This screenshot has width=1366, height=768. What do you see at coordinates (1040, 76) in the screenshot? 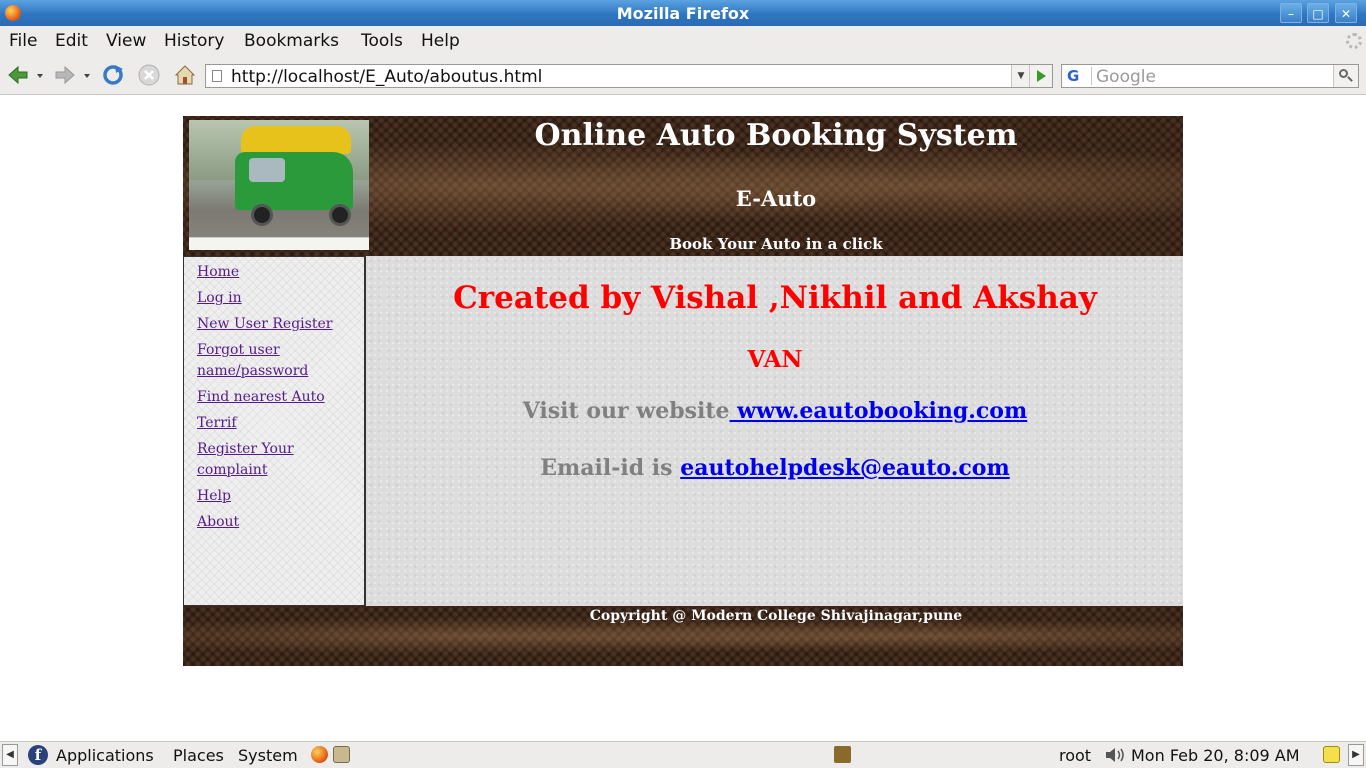
I see `go-button` at bounding box center [1040, 76].